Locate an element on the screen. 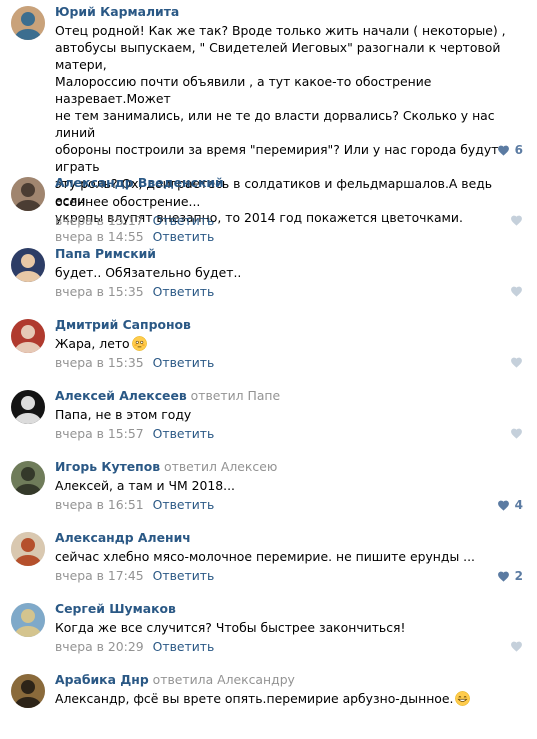 This screenshot has height=739, width=537. timestamp: вчера в 16:51 is located at coordinates (99, 504).